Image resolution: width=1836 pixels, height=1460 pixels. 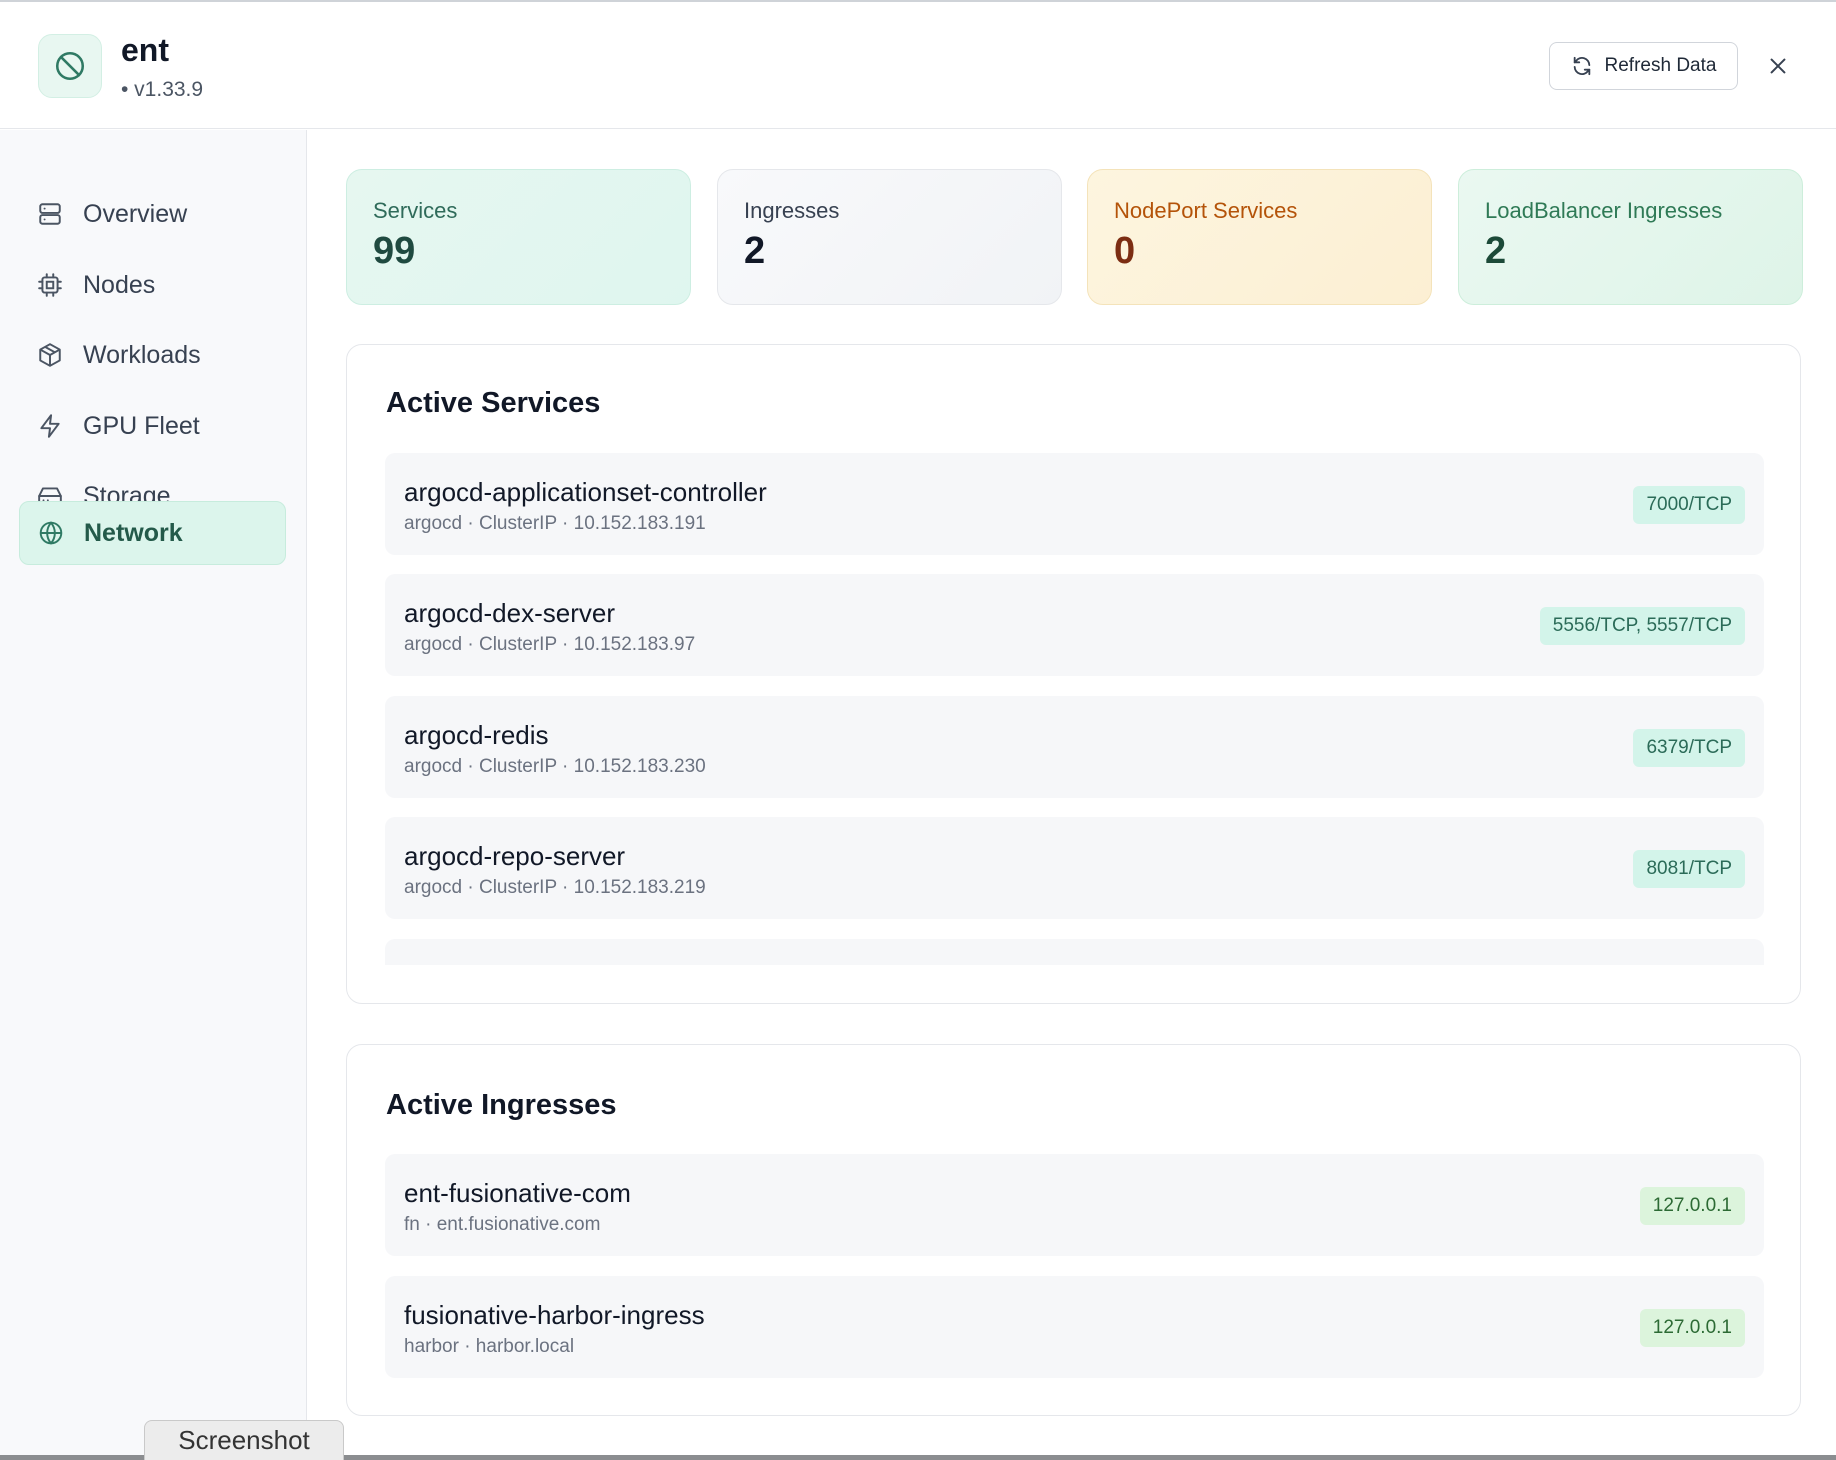 What do you see at coordinates (585, 492) in the screenshot?
I see `service-name: argocd-applicationset-controller` at bounding box center [585, 492].